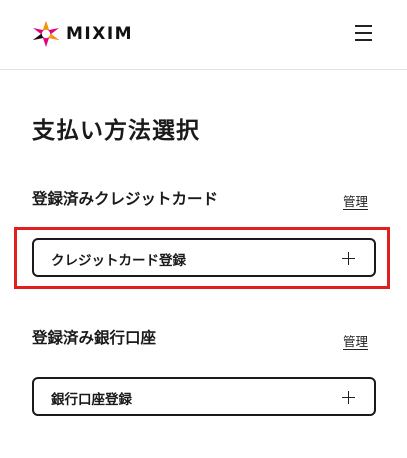  Describe the element at coordinates (355, 340) in the screenshot. I see `bank-account-manage-link: 管理` at that location.